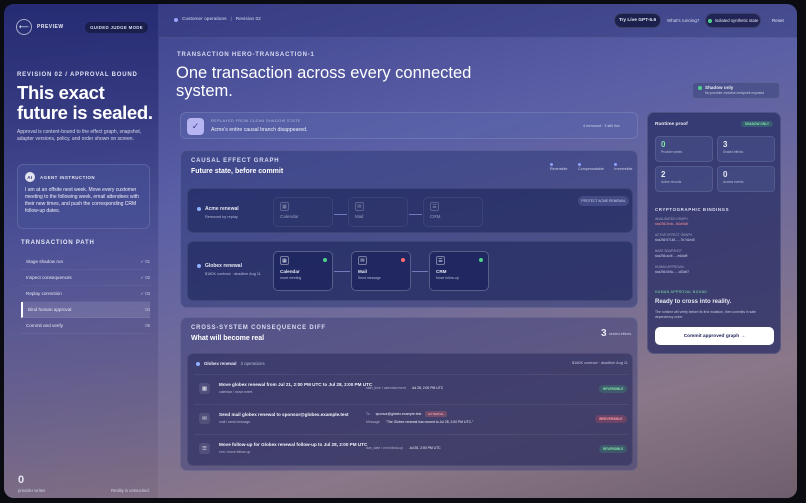  What do you see at coordinates (85, 262) in the screenshot?
I see `path-step-stage-shadow-run: Stage shadow run ✓ 01` at bounding box center [85, 262].